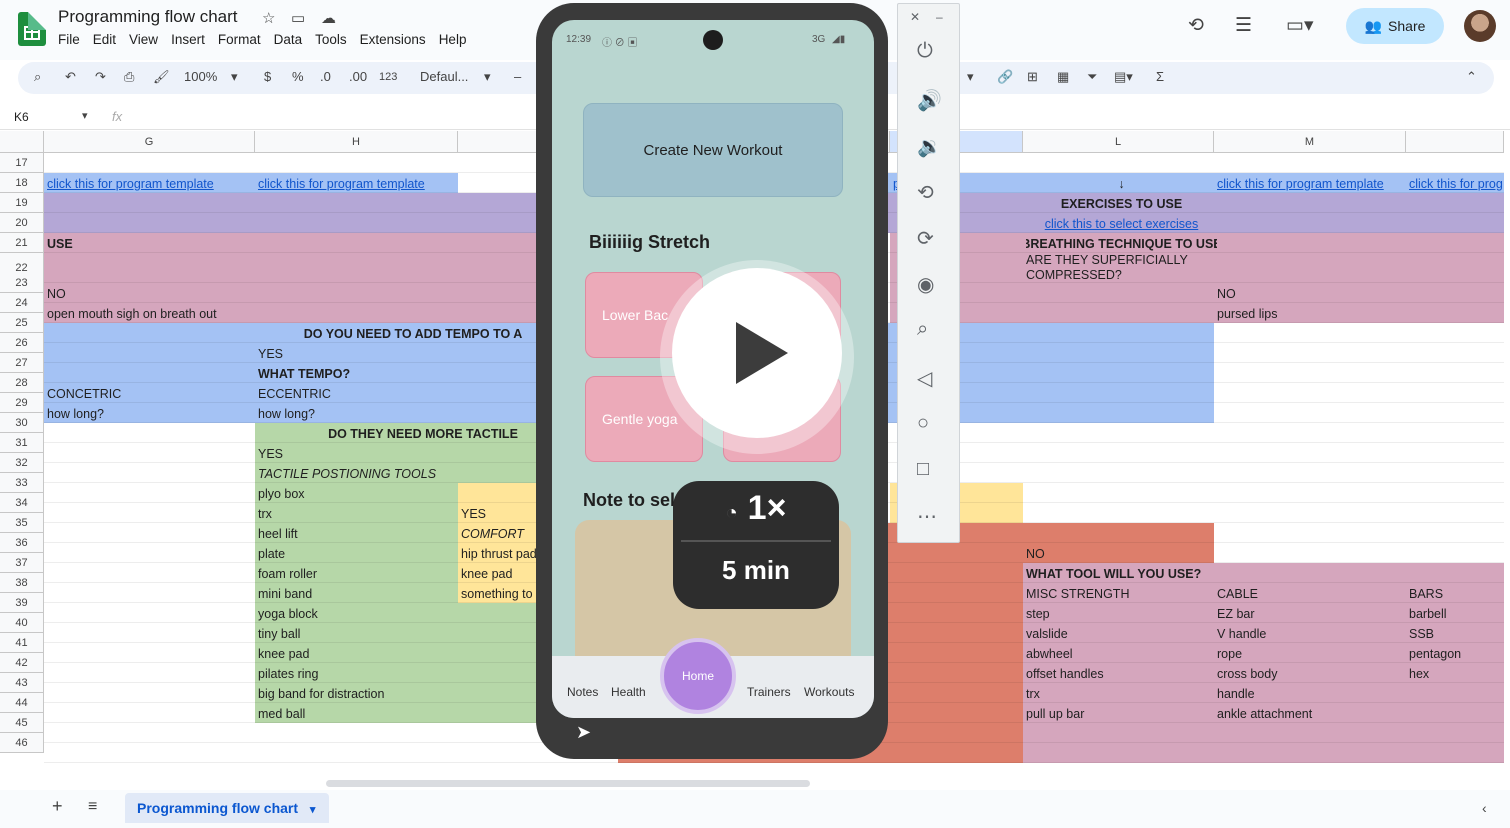 This screenshot has height=828, width=1510. I want to click on cell-l36: NO, so click(1121, 553).